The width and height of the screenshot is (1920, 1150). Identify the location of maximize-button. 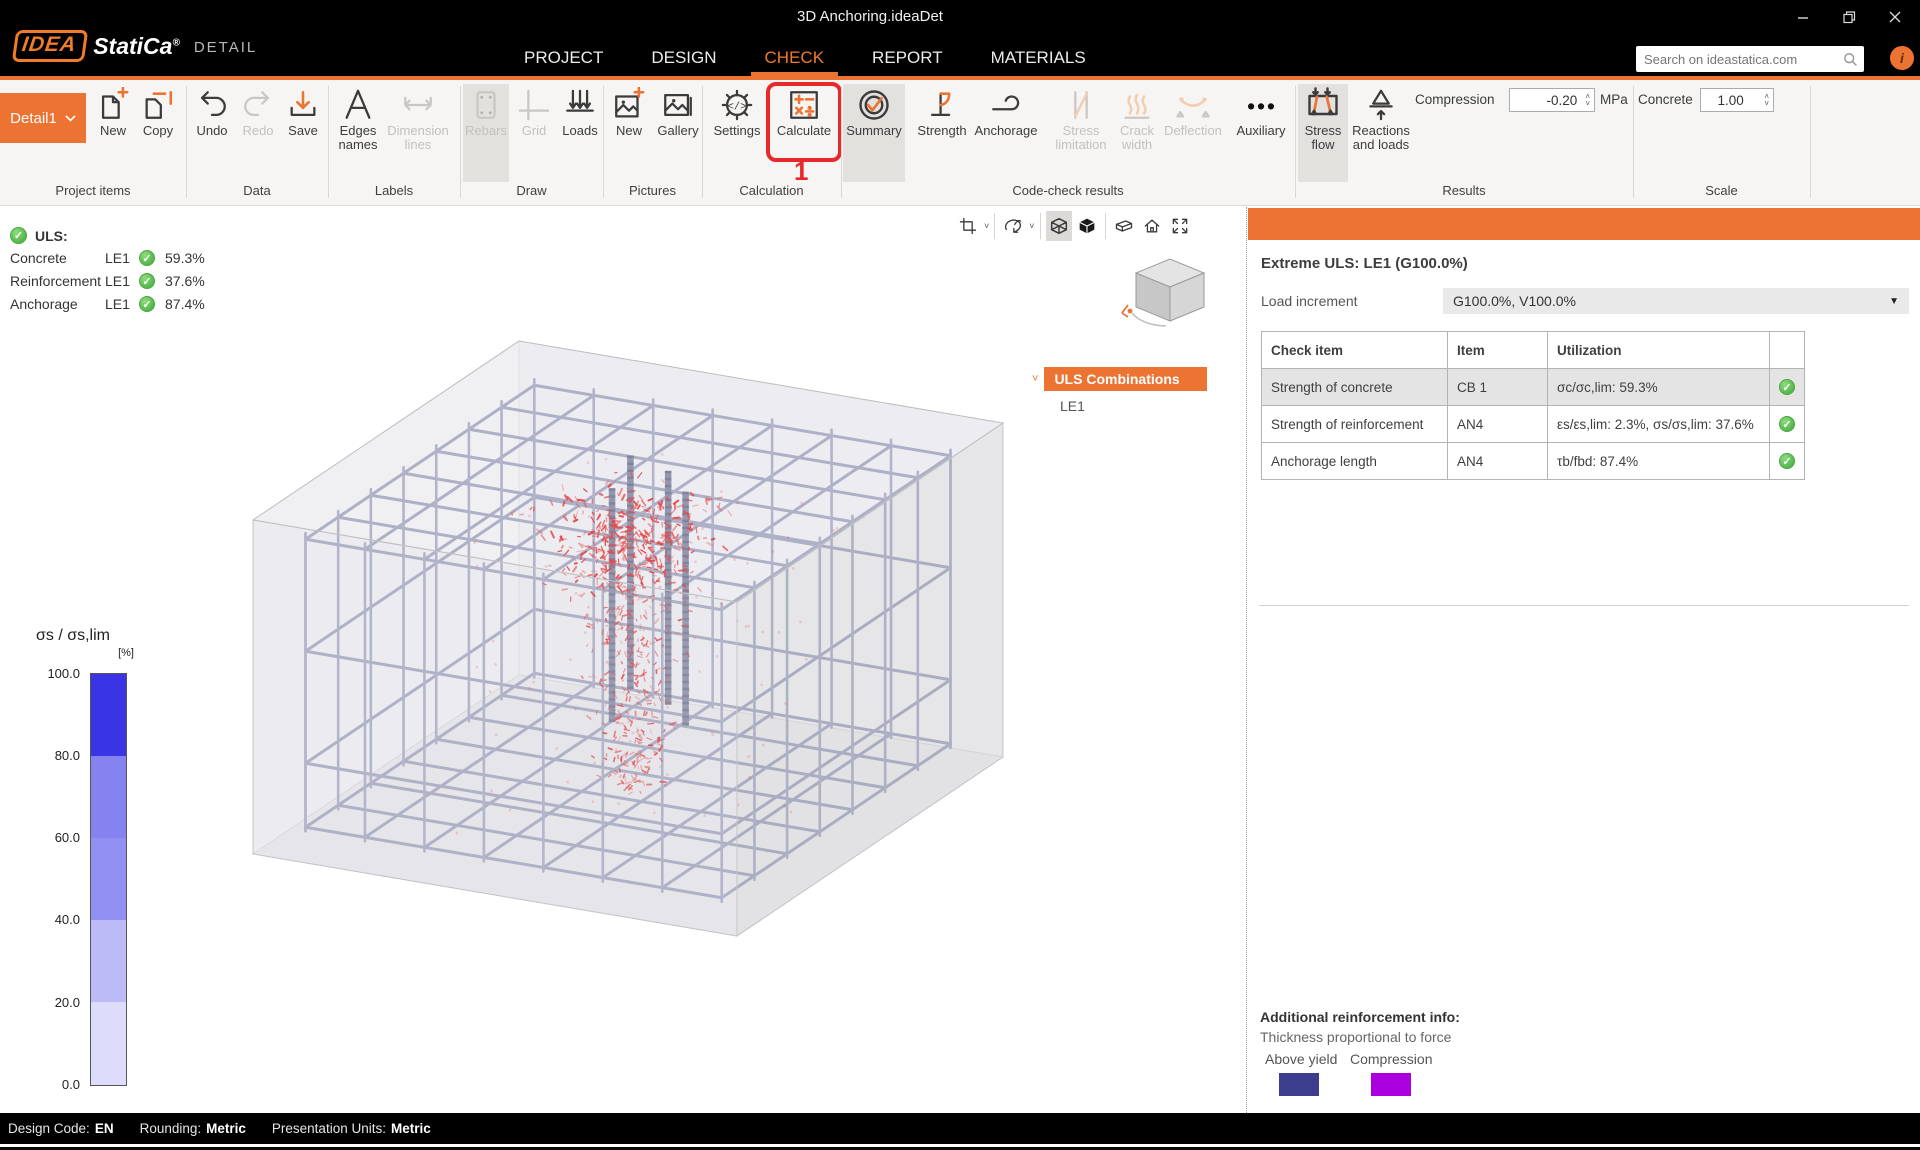
(1849, 17).